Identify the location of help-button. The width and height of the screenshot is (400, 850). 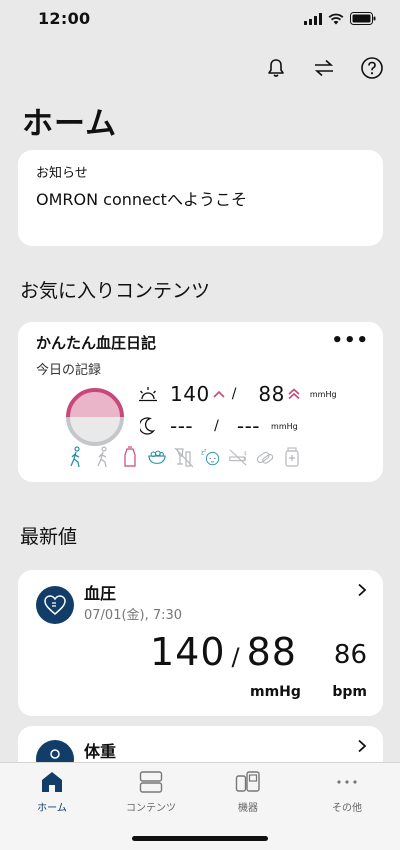
(372, 68).